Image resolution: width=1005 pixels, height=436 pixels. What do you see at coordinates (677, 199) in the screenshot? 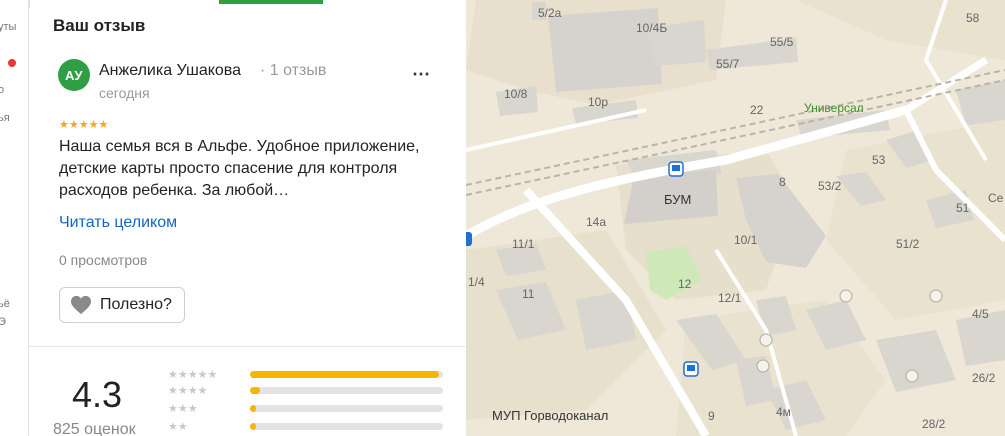
I see `map-label: БУМ` at bounding box center [677, 199].